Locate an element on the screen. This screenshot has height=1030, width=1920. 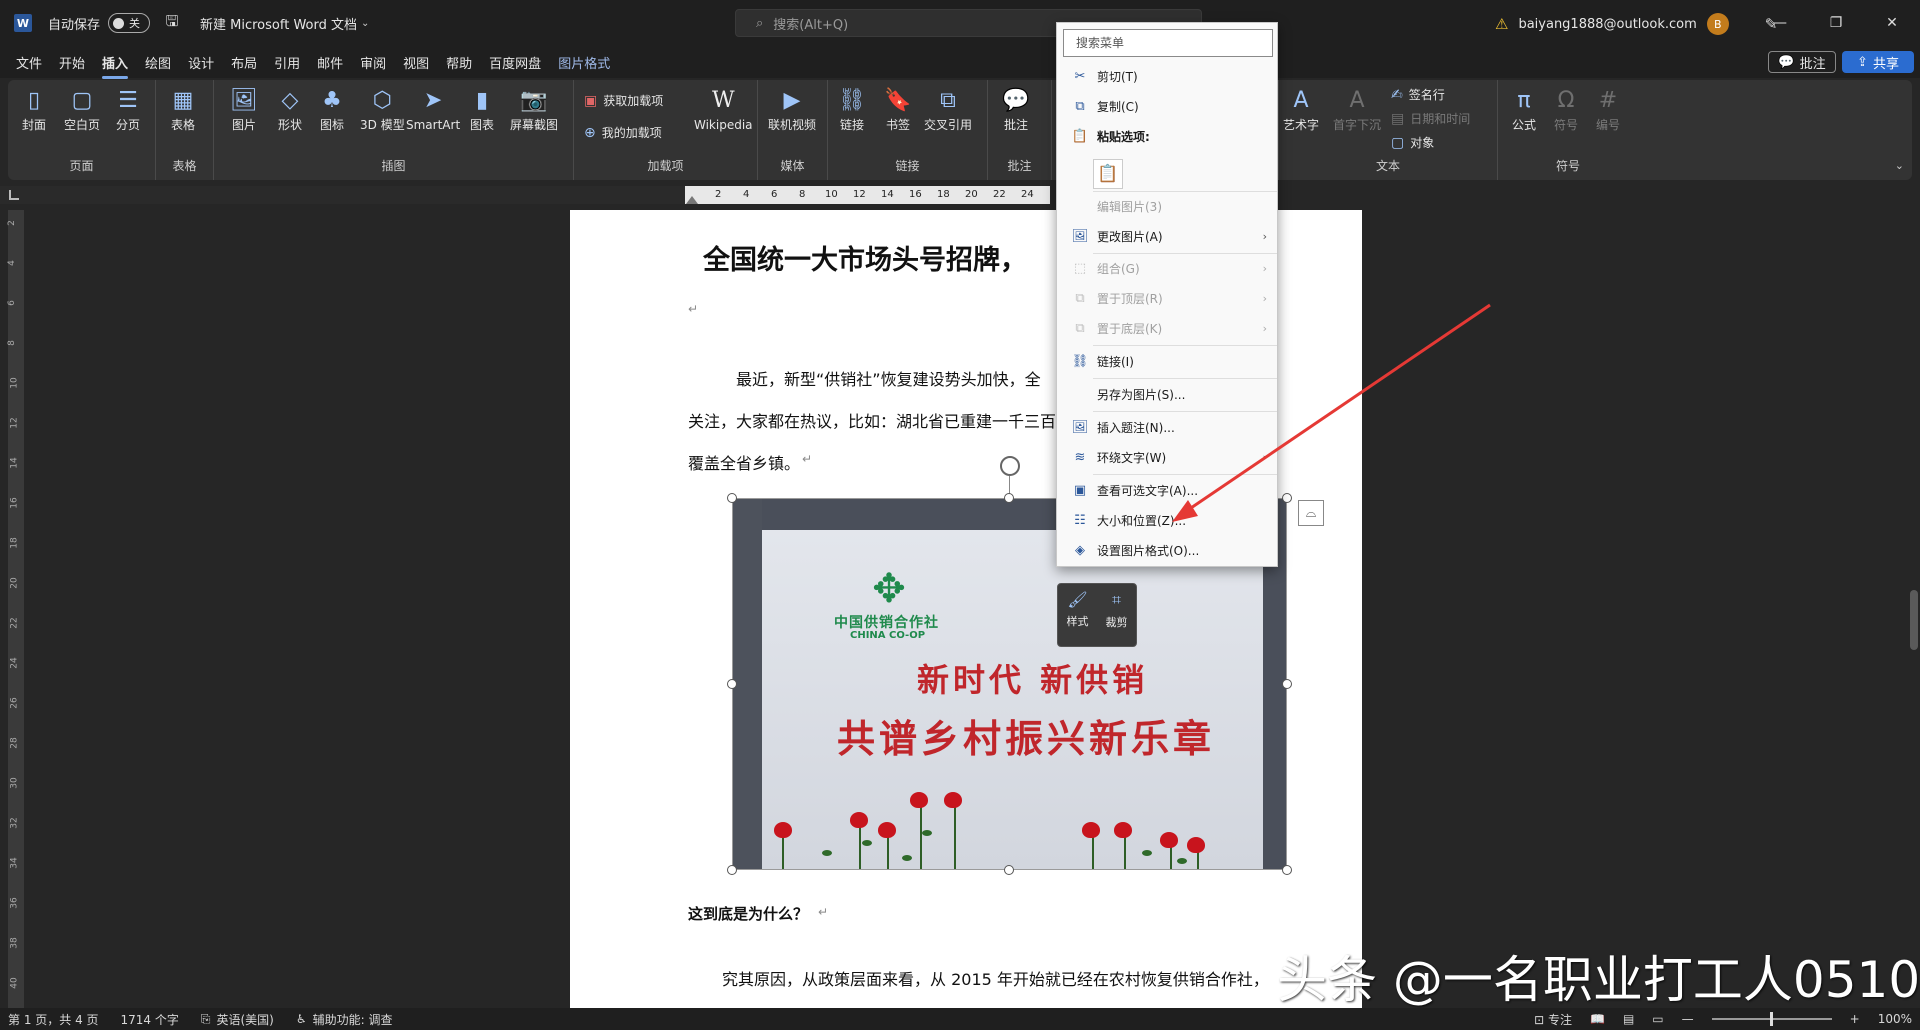
page-info: 第 1 页，共 4 页 is located at coordinates (53, 1019).